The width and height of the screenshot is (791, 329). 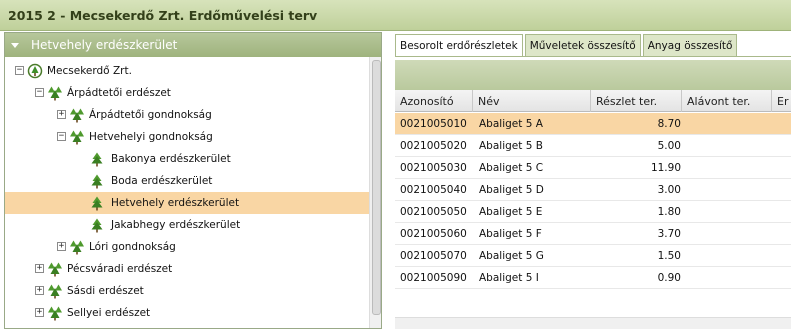 What do you see at coordinates (727, 101) in the screenshot?
I see `column-header: Alávont ter.` at bounding box center [727, 101].